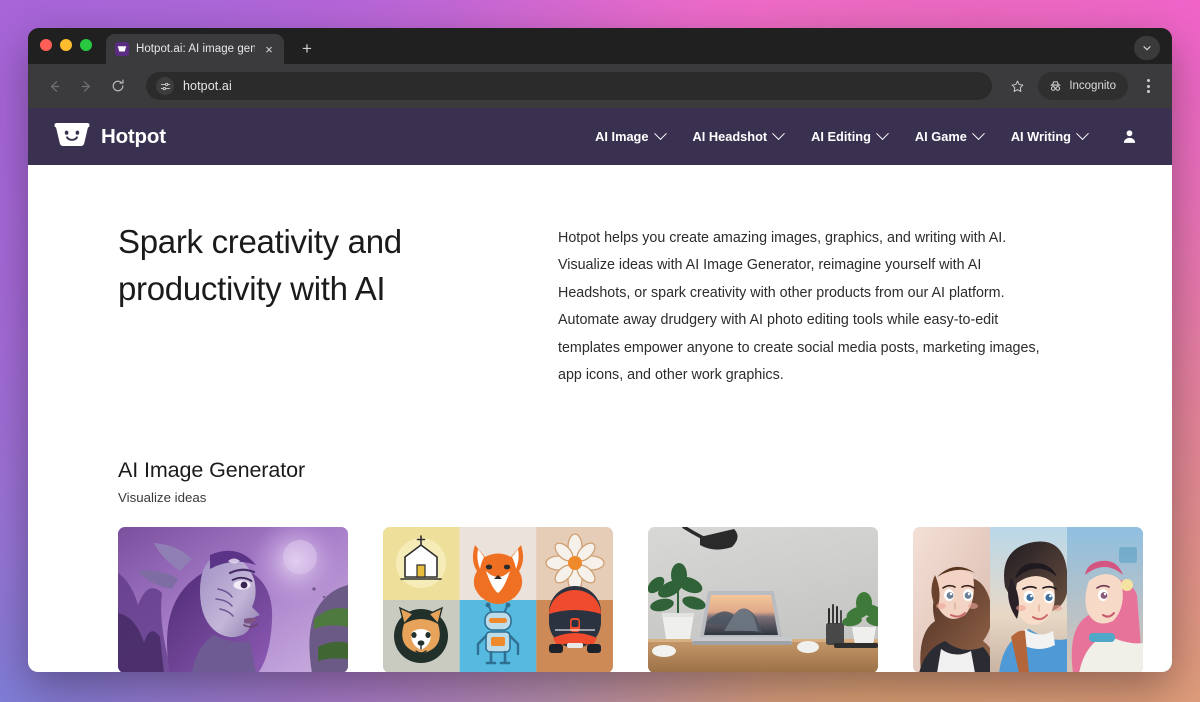  What do you see at coordinates (118, 86) in the screenshot?
I see `reload-icon` at bounding box center [118, 86].